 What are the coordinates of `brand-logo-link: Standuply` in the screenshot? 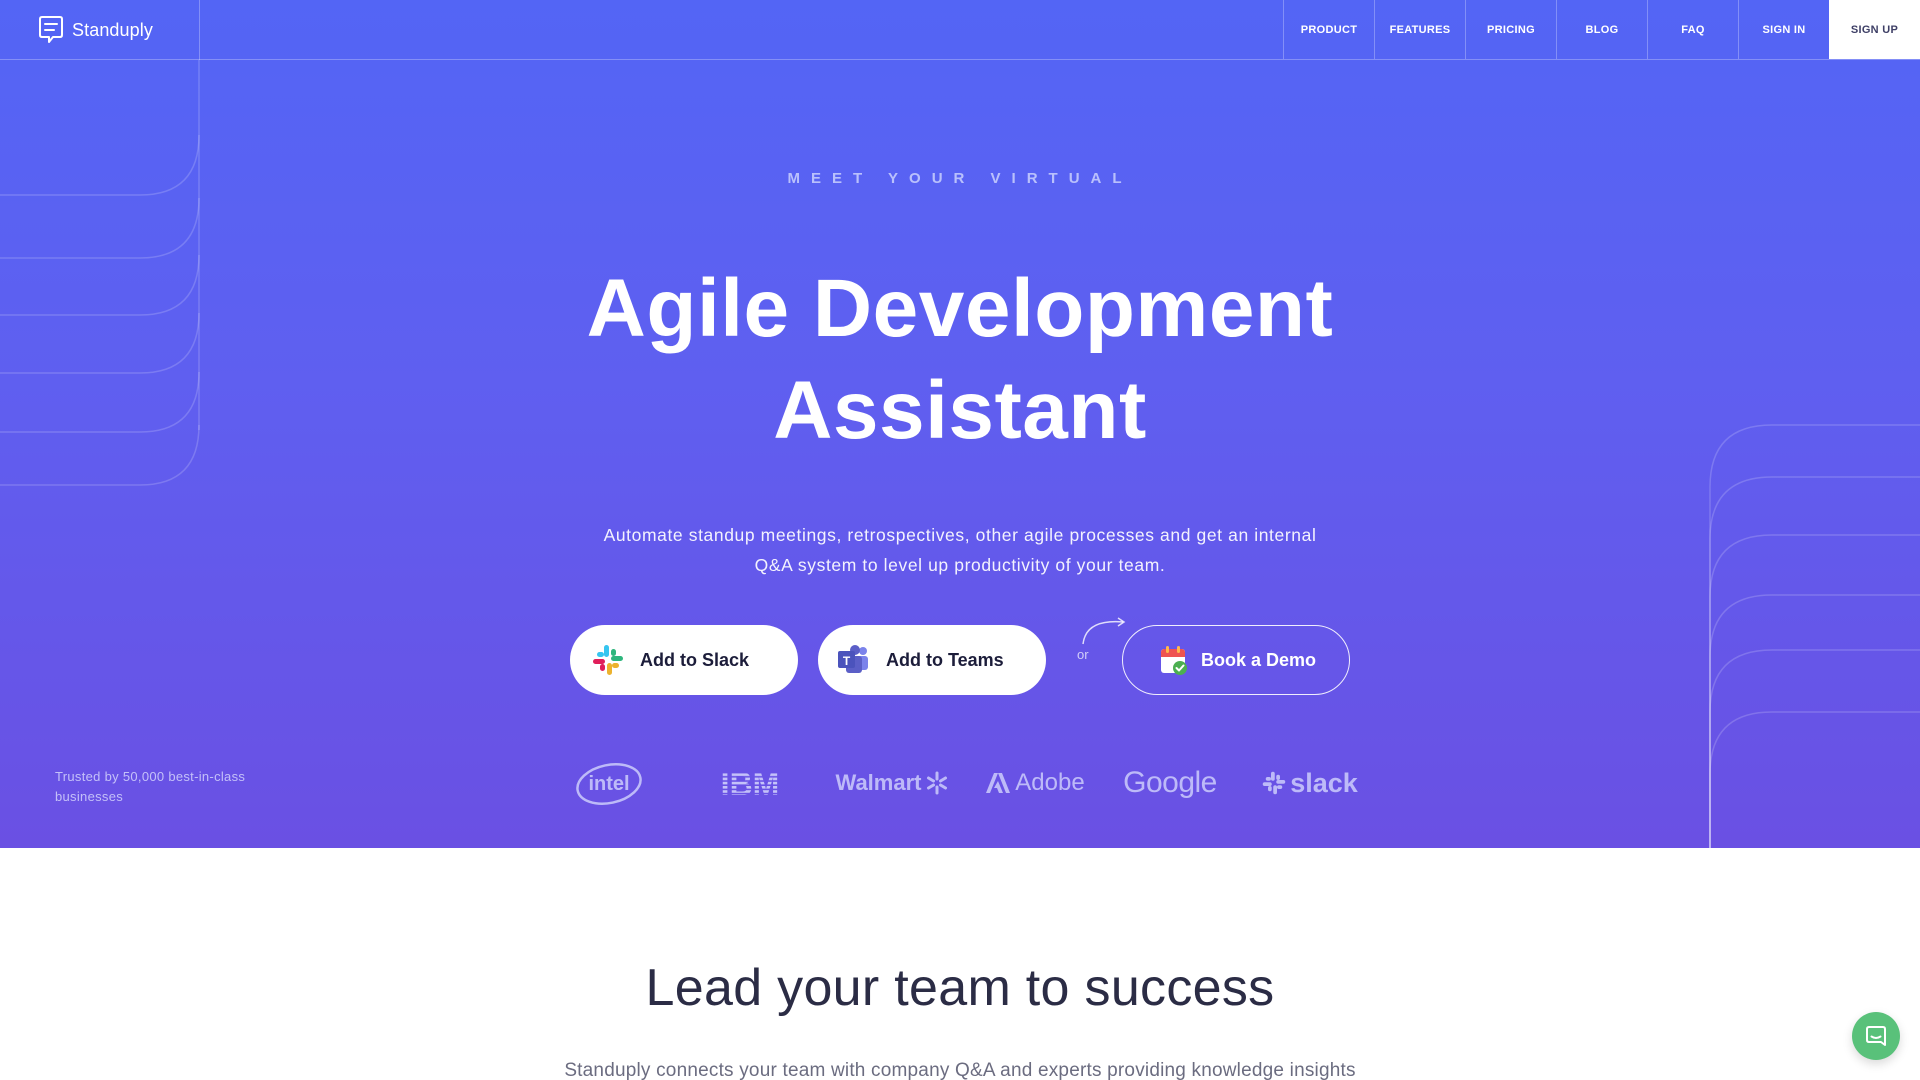 It's located at (100, 30).